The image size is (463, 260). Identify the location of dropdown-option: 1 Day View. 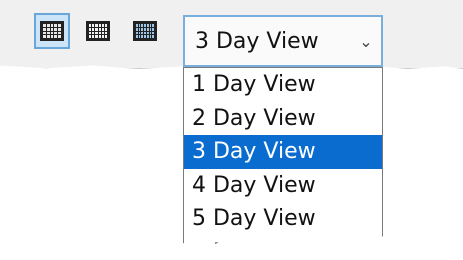
(283, 85).